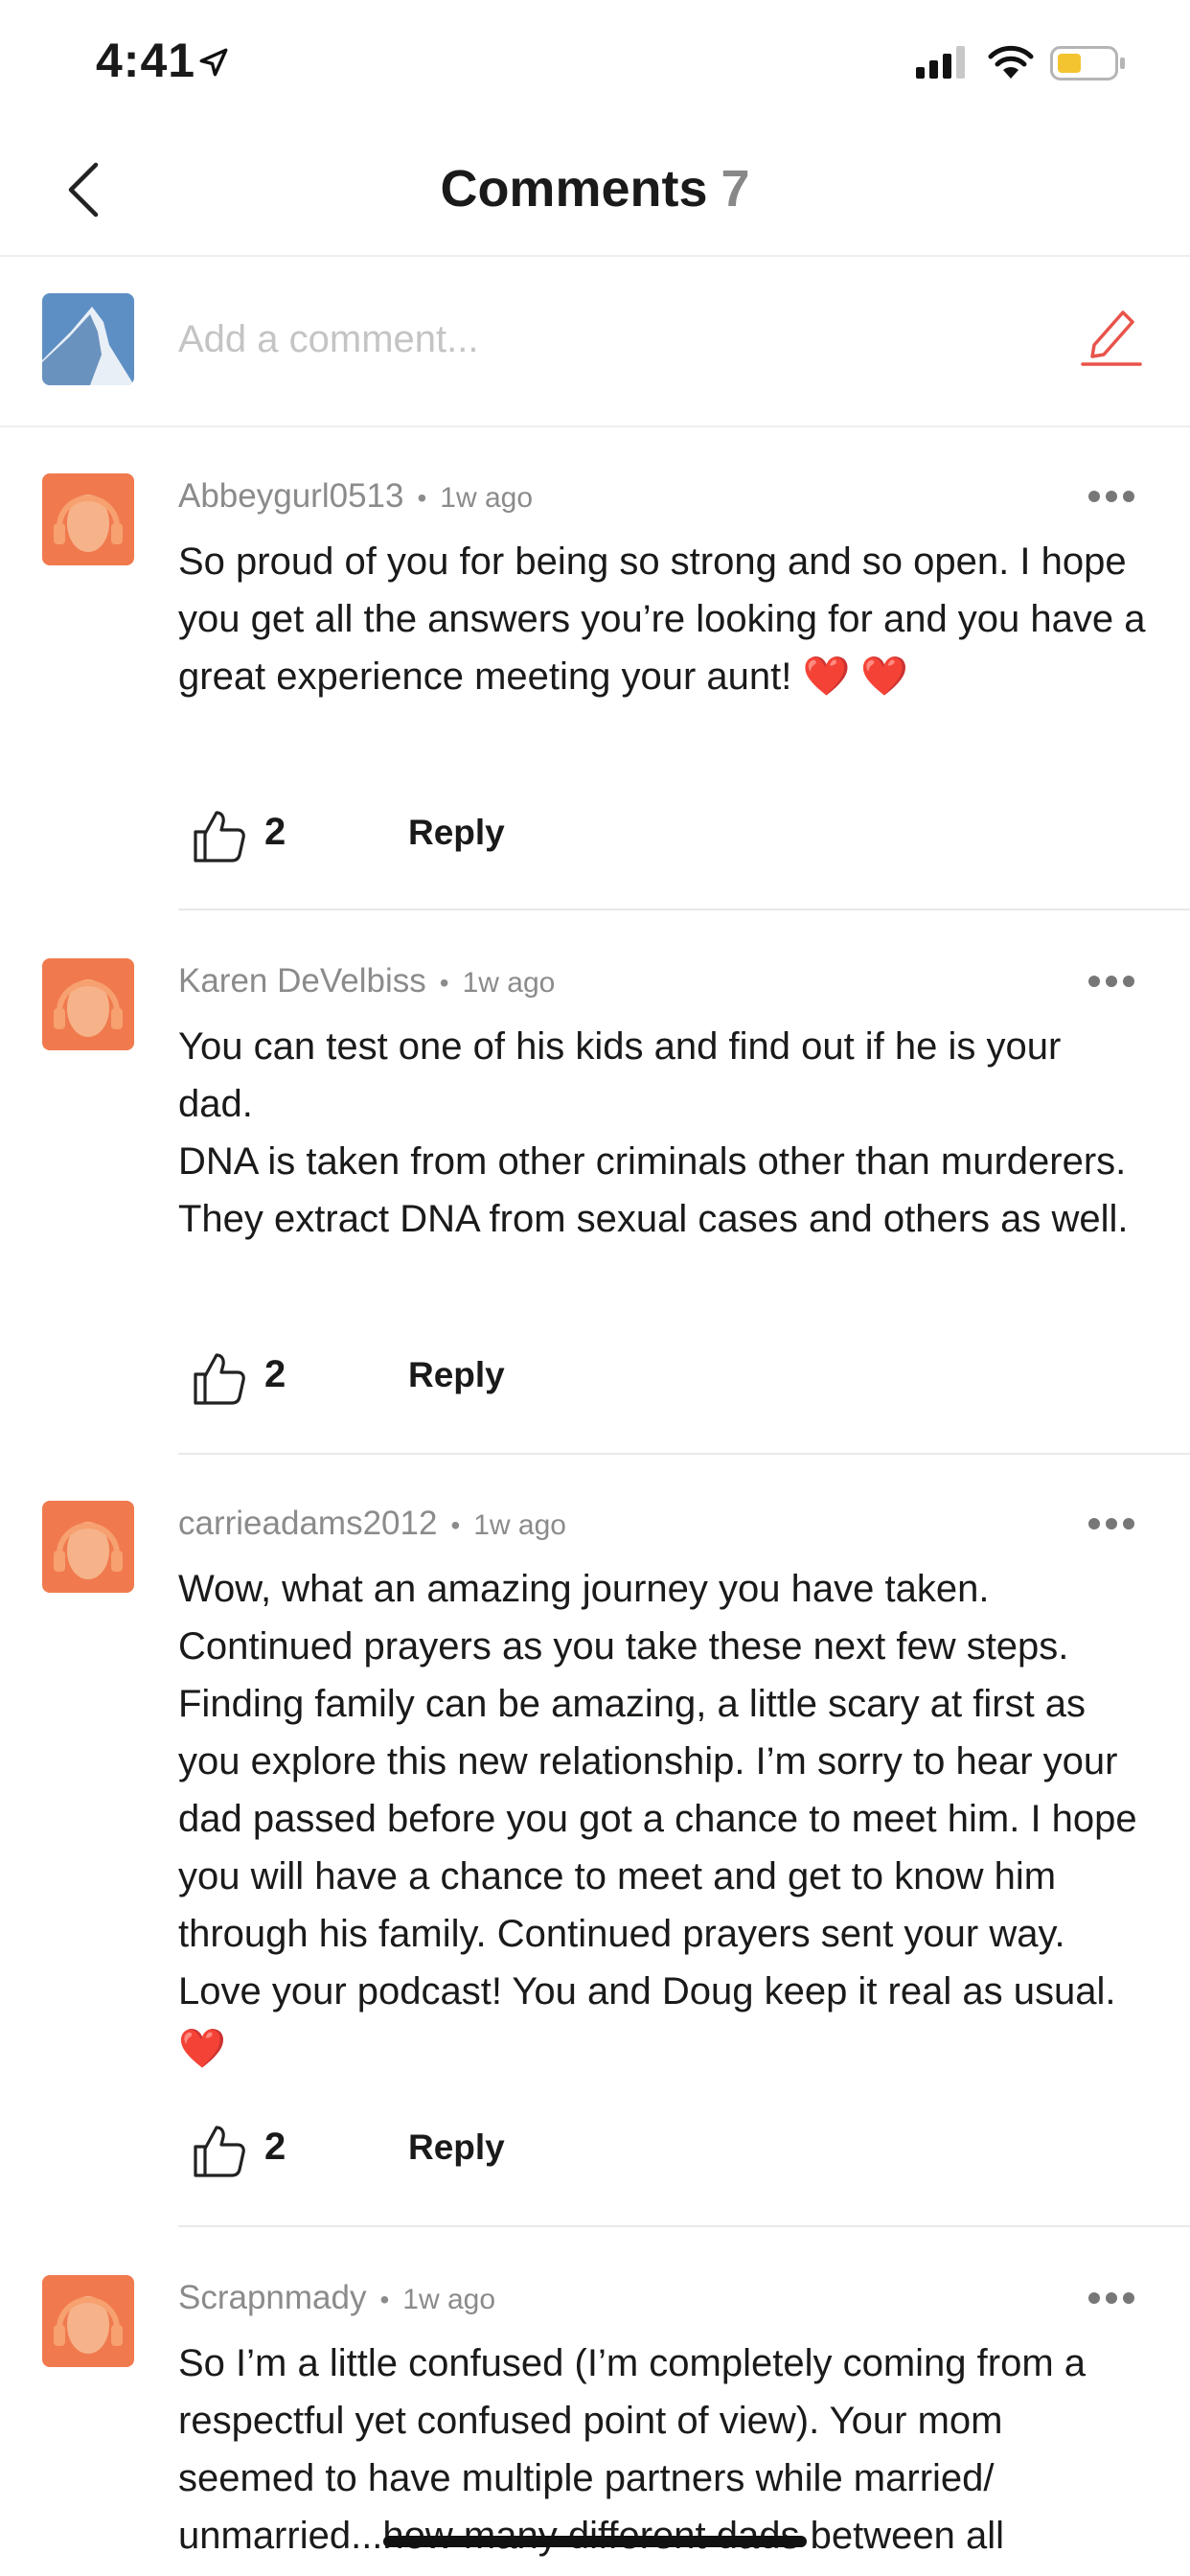  I want to click on header: Comments 7, so click(595, 191).